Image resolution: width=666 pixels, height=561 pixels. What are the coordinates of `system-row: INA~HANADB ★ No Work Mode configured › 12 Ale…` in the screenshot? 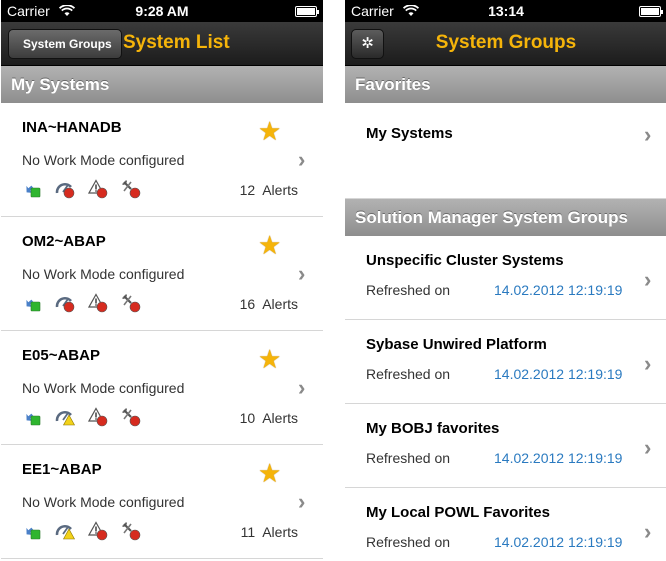 It's located at (162, 160).